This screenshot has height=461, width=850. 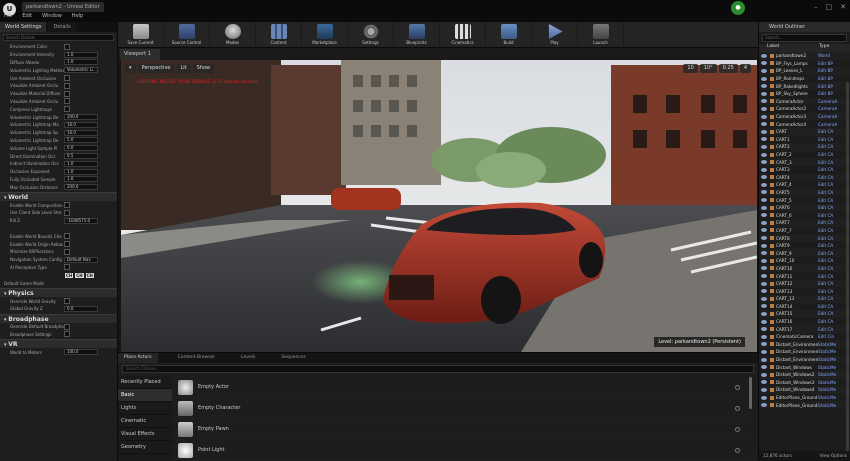 I want to click on outliner-row: CART2 Edit CA, so click(x=804, y=147).